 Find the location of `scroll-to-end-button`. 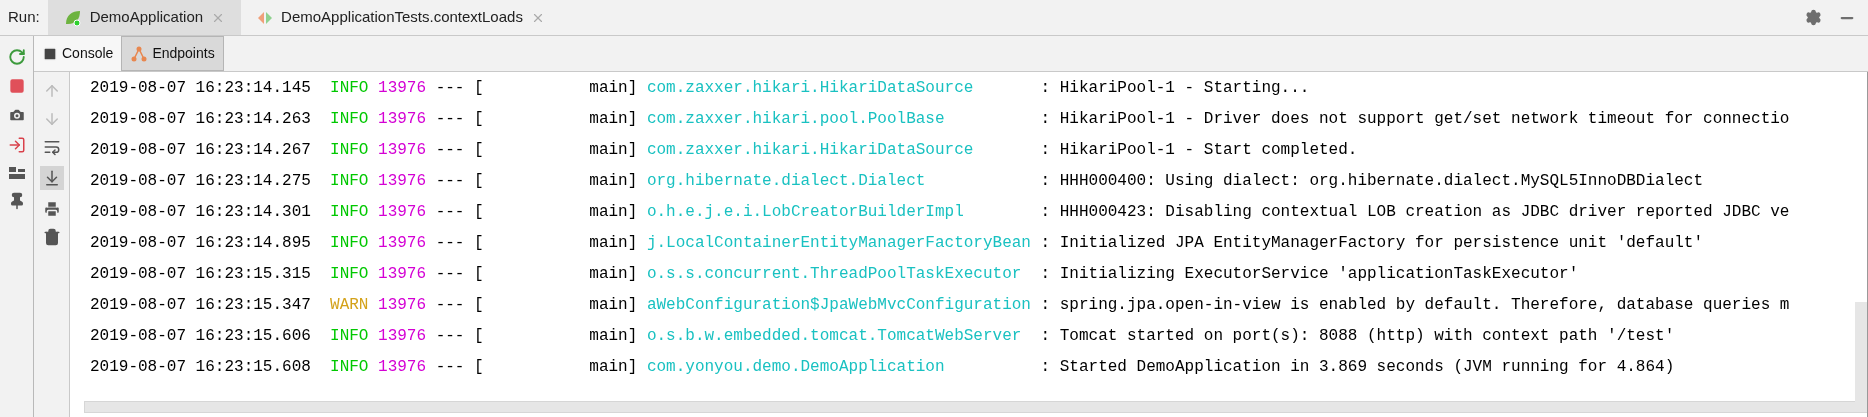

scroll-to-end-button is located at coordinates (51, 178).